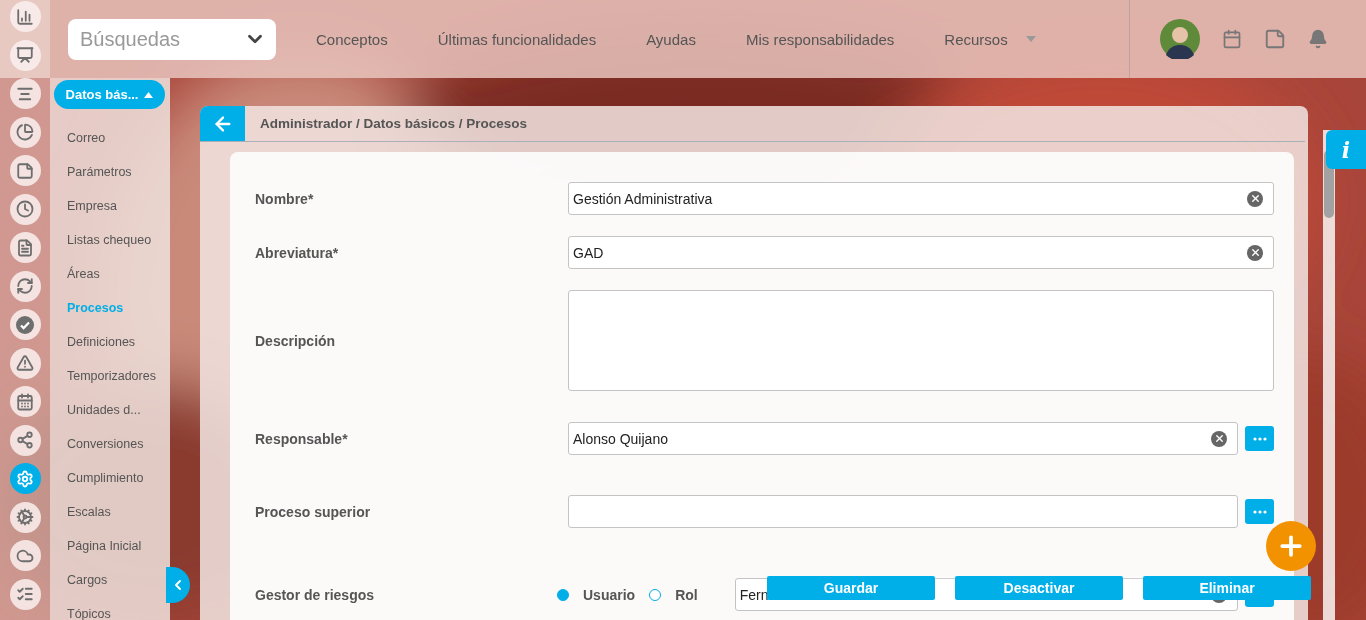 The height and width of the screenshot is (620, 1366). What do you see at coordinates (313, 511) in the screenshot?
I see `field-label: Proceso superior` at bounding box center [313, 511].